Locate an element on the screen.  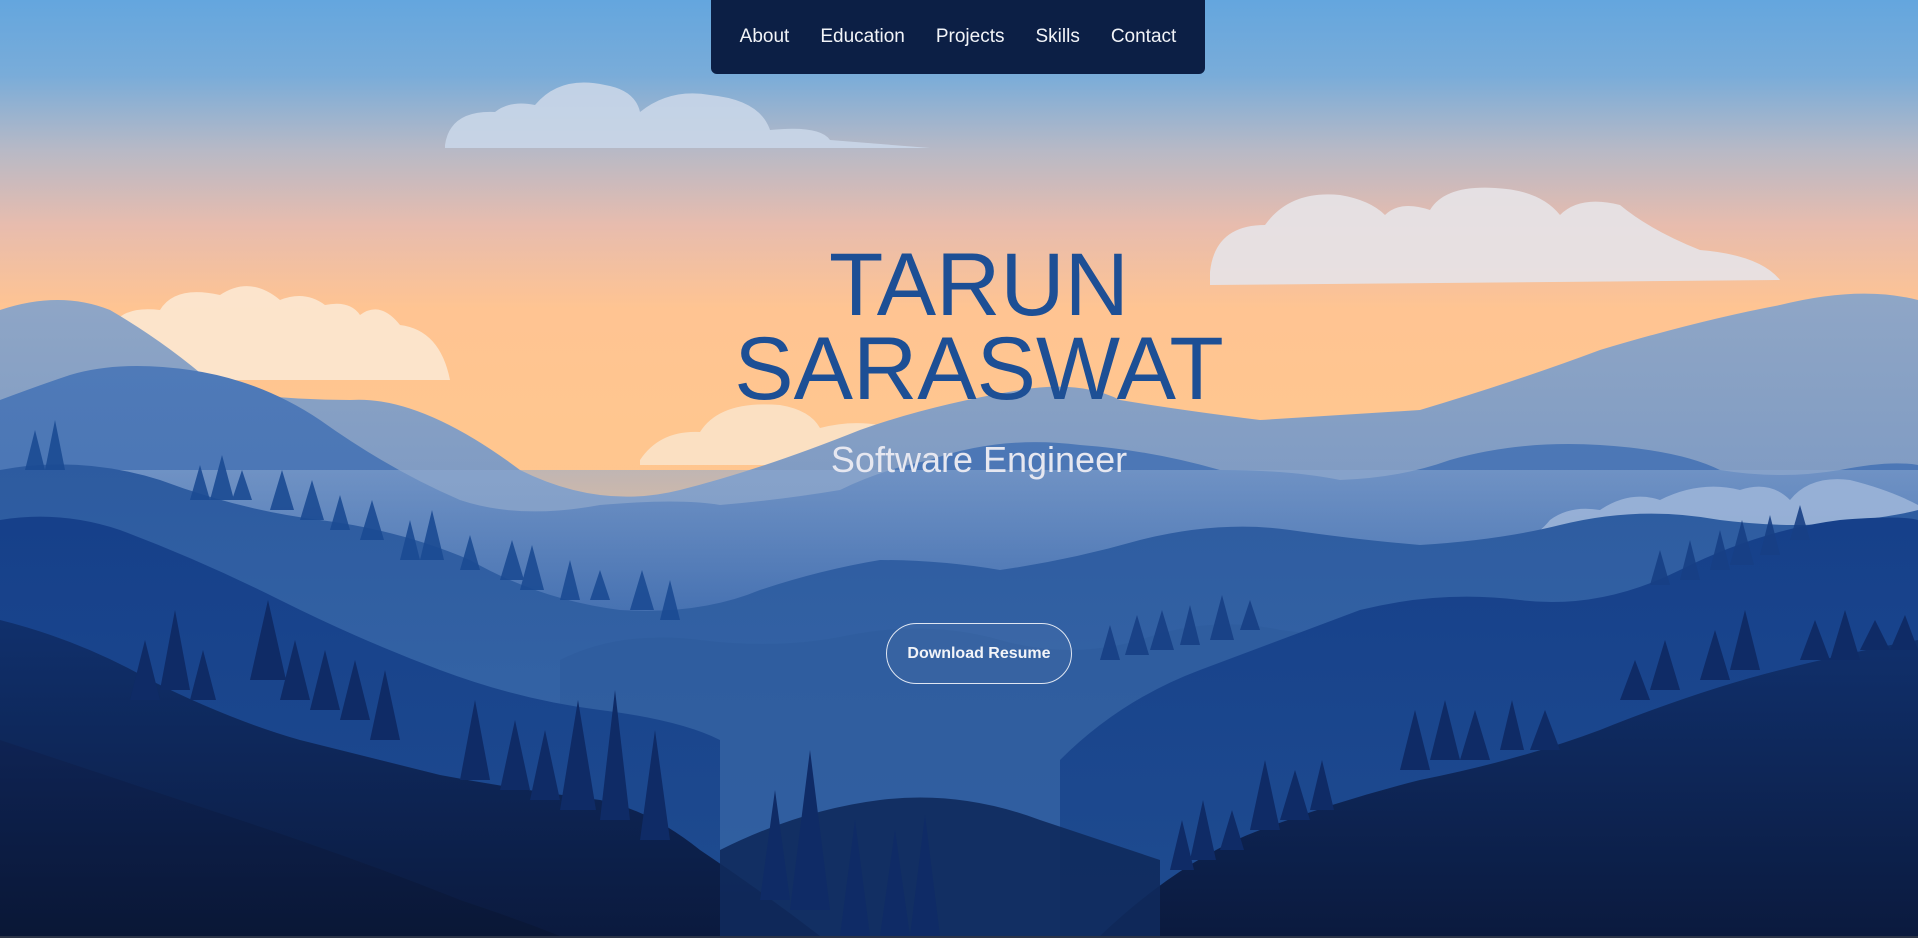
hero-subtitle: Software Engineer is located at coordinates (979, 459).